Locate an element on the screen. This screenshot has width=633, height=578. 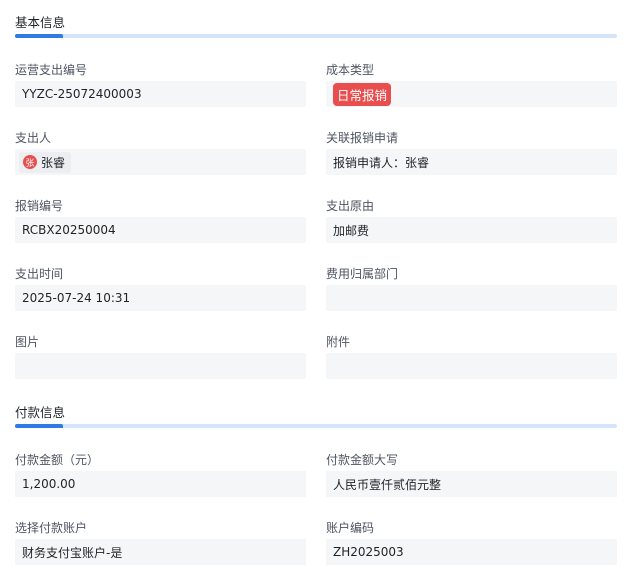
user-avatar: 张 is located at coordinates (30, 162).